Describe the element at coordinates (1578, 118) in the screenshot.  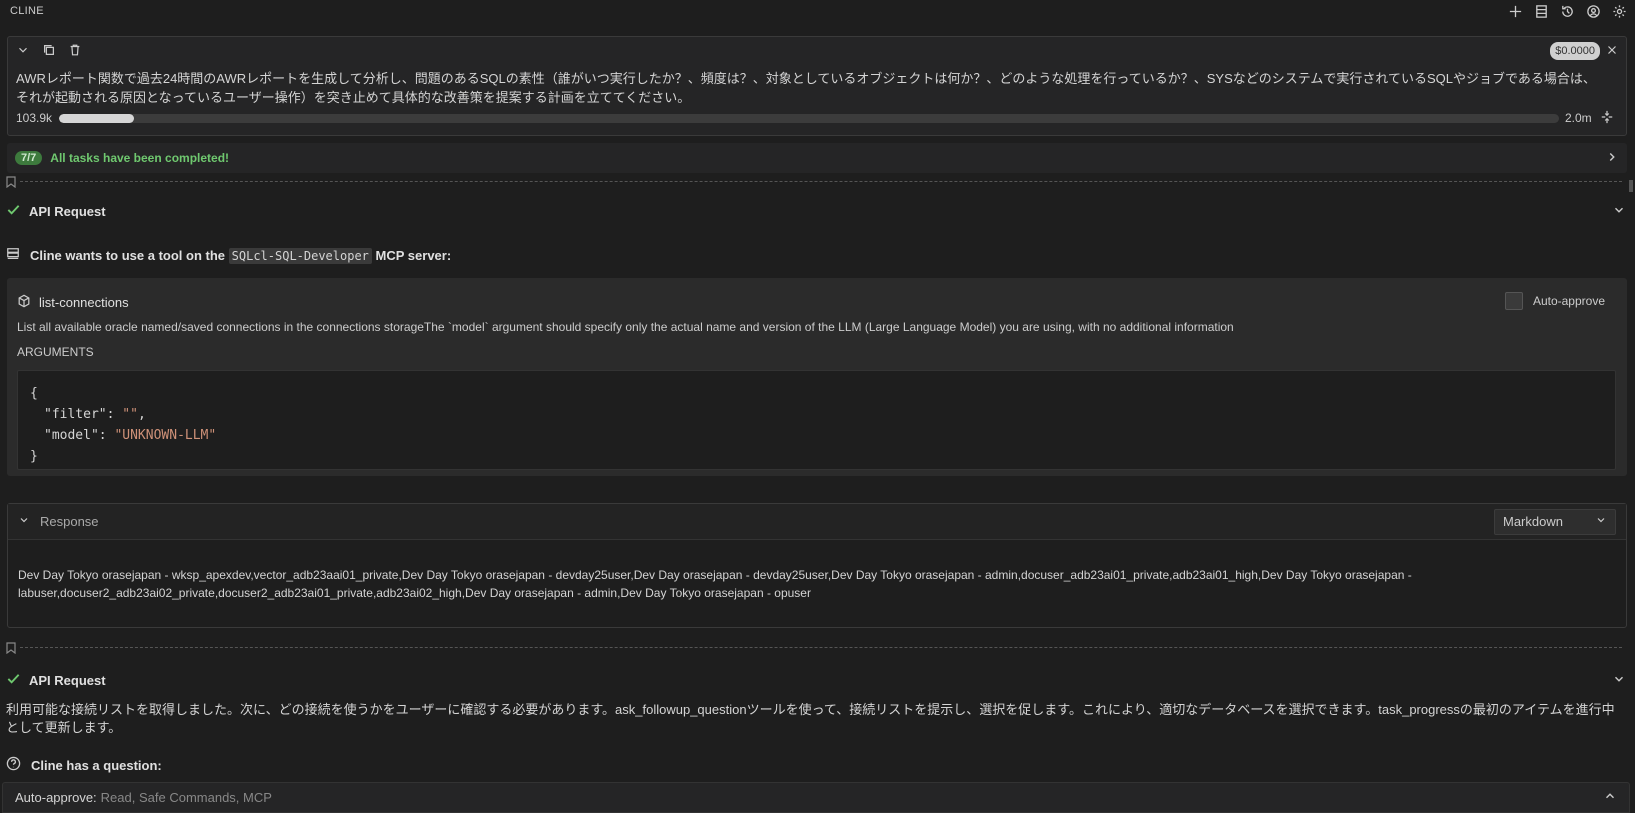
I see `tokens-max: 2.0m` at that location.